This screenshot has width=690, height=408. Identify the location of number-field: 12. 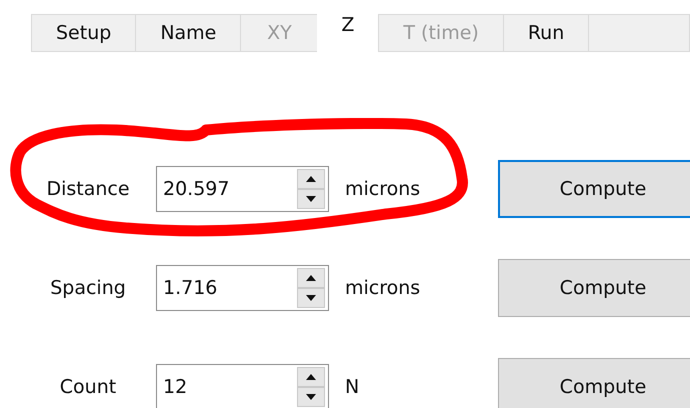
(242, 386).